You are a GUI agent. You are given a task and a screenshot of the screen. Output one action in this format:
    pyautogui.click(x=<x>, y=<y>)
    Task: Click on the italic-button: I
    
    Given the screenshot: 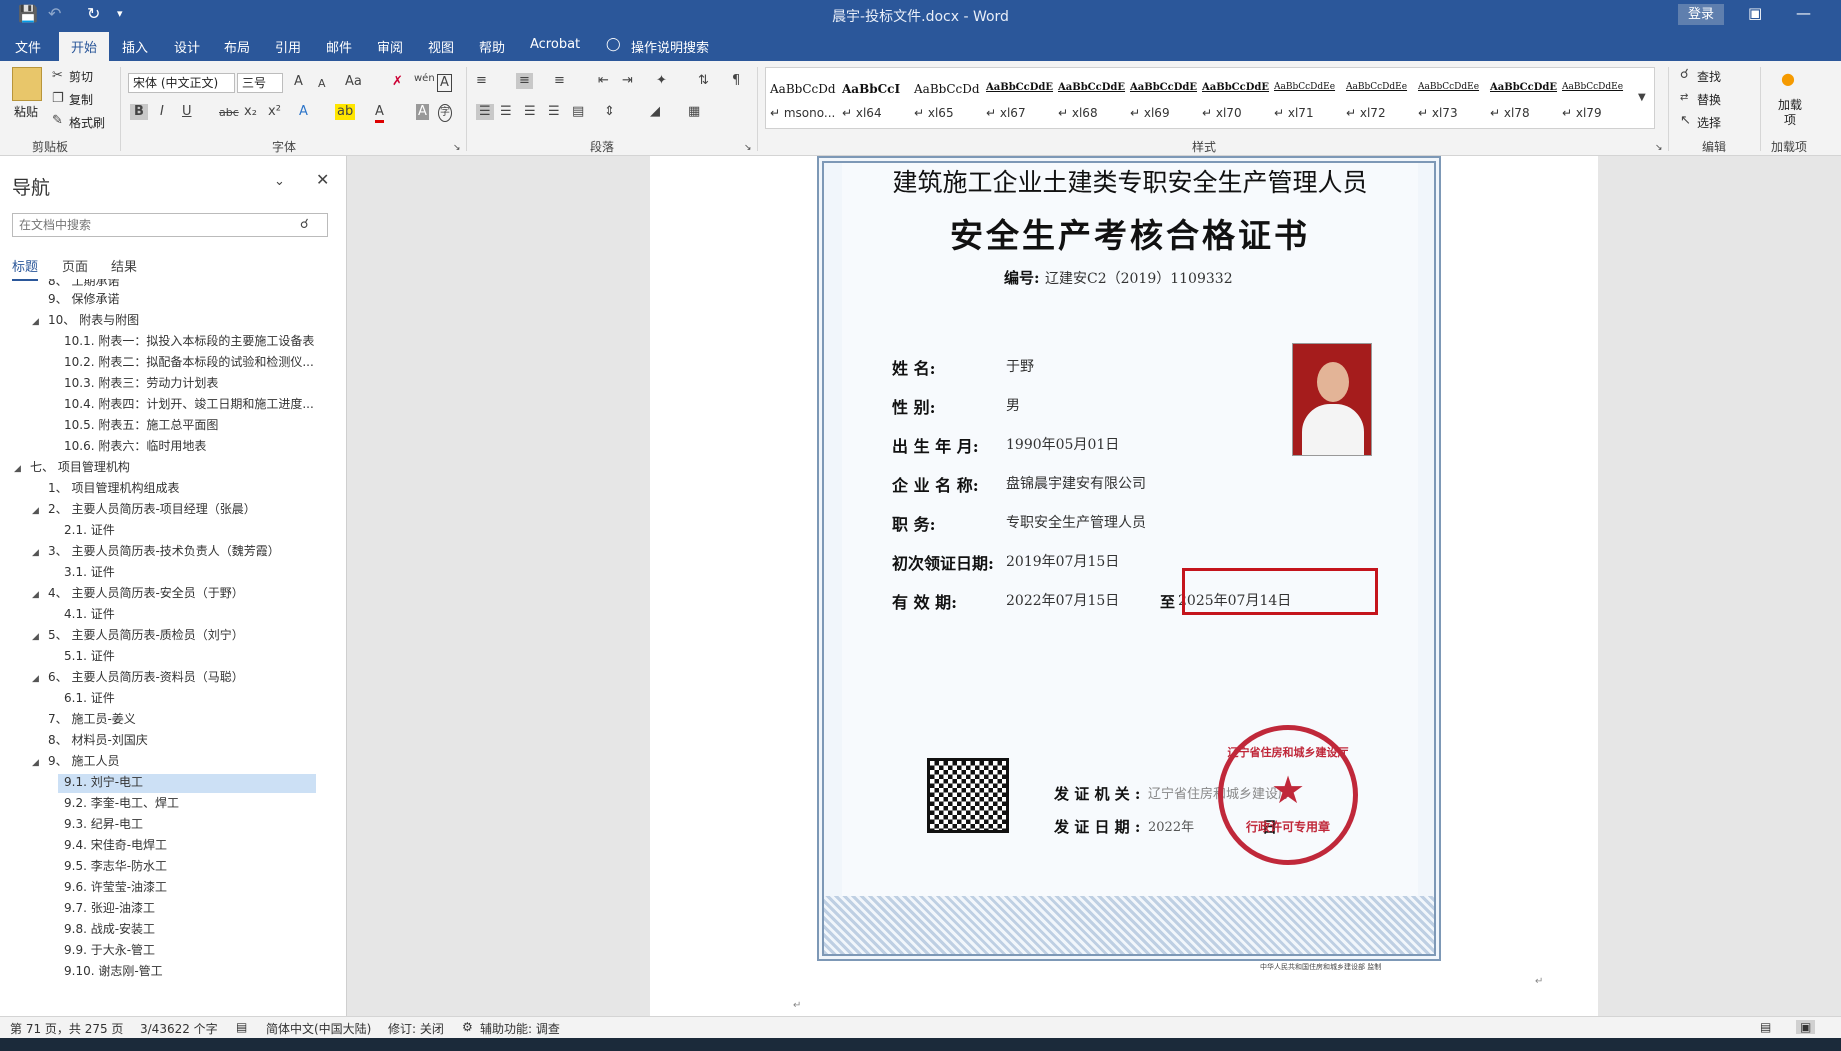 What is the action you would take?
    pyautogui.click(x=162, y=112)
    